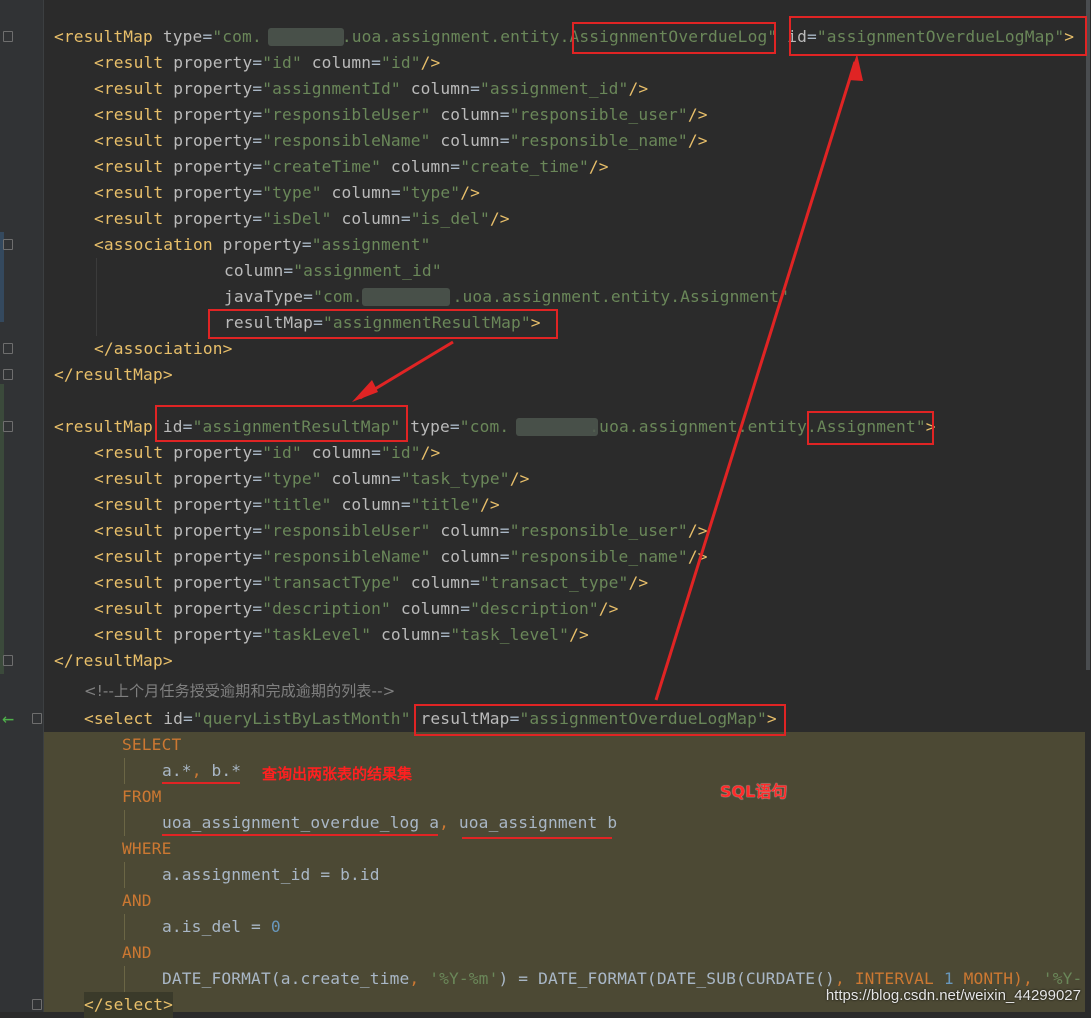 The image size is (1091, 1018). What do you see at coordinates (281, 423) in the screenshot?
I see `highlight-box-assignment-resultmap-id` at bounding box center [281, 423].